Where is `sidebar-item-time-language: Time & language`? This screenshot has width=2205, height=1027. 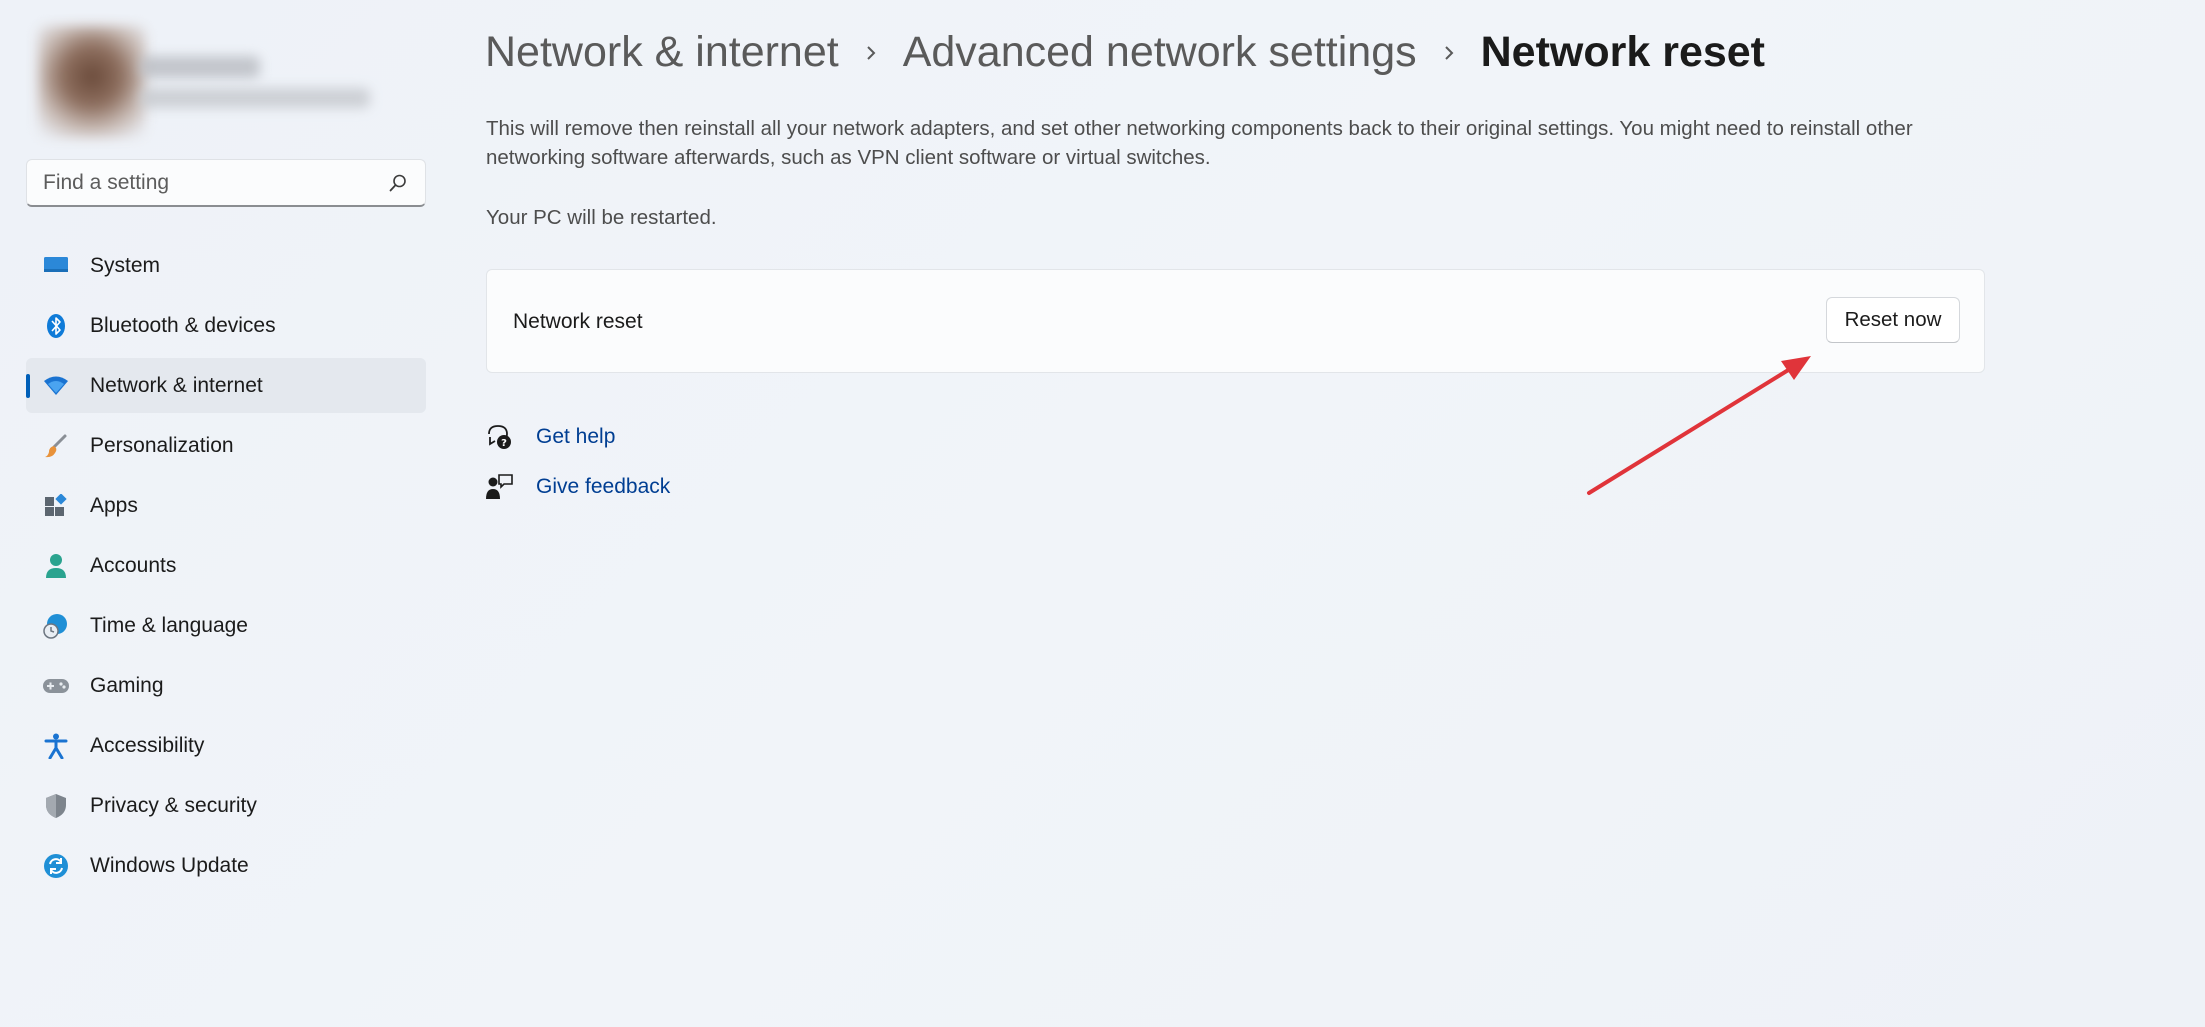 sidebar-item-time-language: Time & language is located at coordinates (226, 625).